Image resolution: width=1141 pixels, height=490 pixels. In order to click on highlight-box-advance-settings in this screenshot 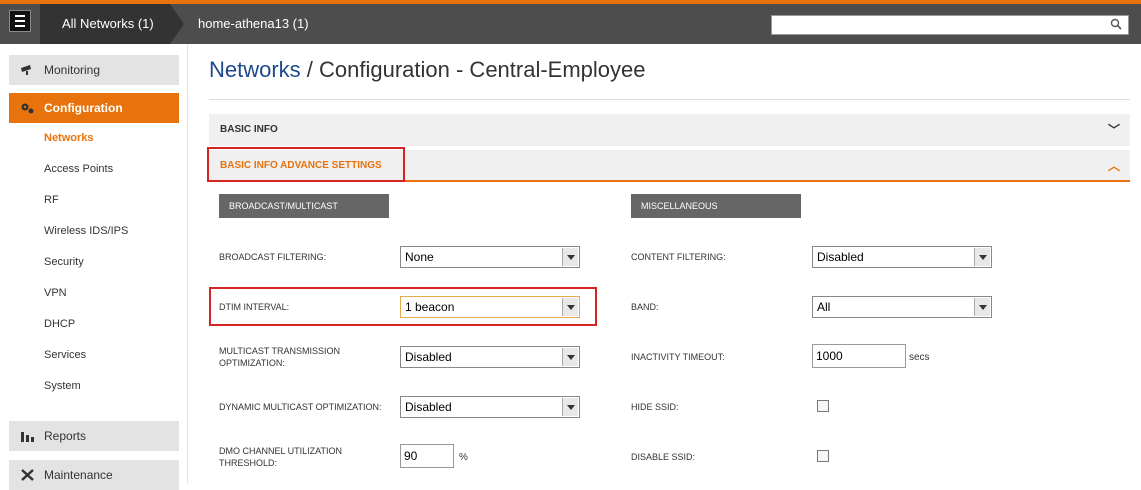, I will do `click(306, 164)`.